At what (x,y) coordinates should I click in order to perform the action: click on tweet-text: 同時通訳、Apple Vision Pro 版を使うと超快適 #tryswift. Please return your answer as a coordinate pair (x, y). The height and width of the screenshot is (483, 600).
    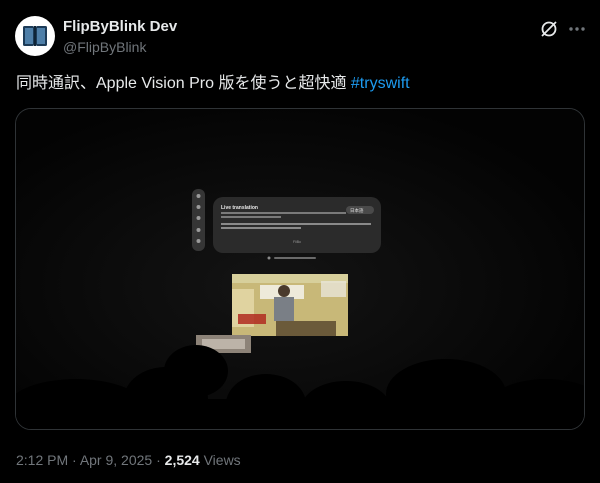
    Looking at the image, I should click on (213, 84).